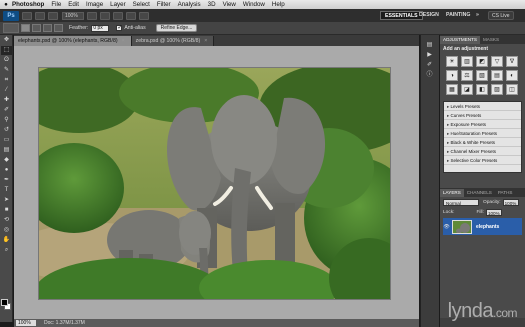 The image size is (525, 327). I want to click on tab-layers: LAYERS, so click(452, 193).